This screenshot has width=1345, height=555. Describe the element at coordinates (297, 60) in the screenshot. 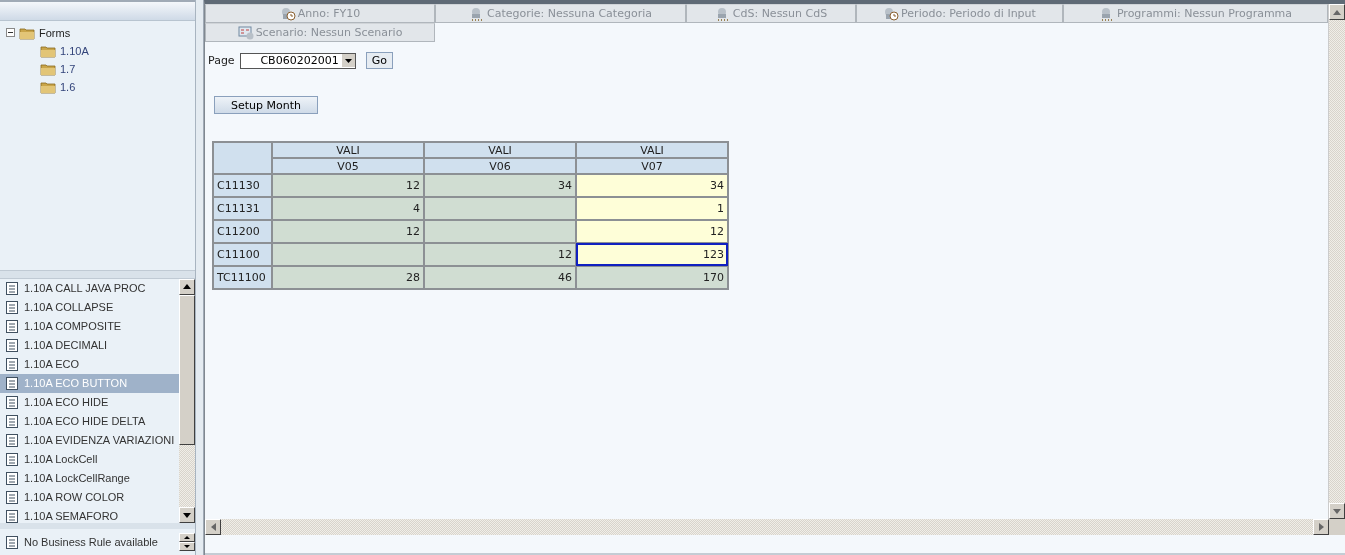

I see `page-dropdown: CB060202001` at that location.